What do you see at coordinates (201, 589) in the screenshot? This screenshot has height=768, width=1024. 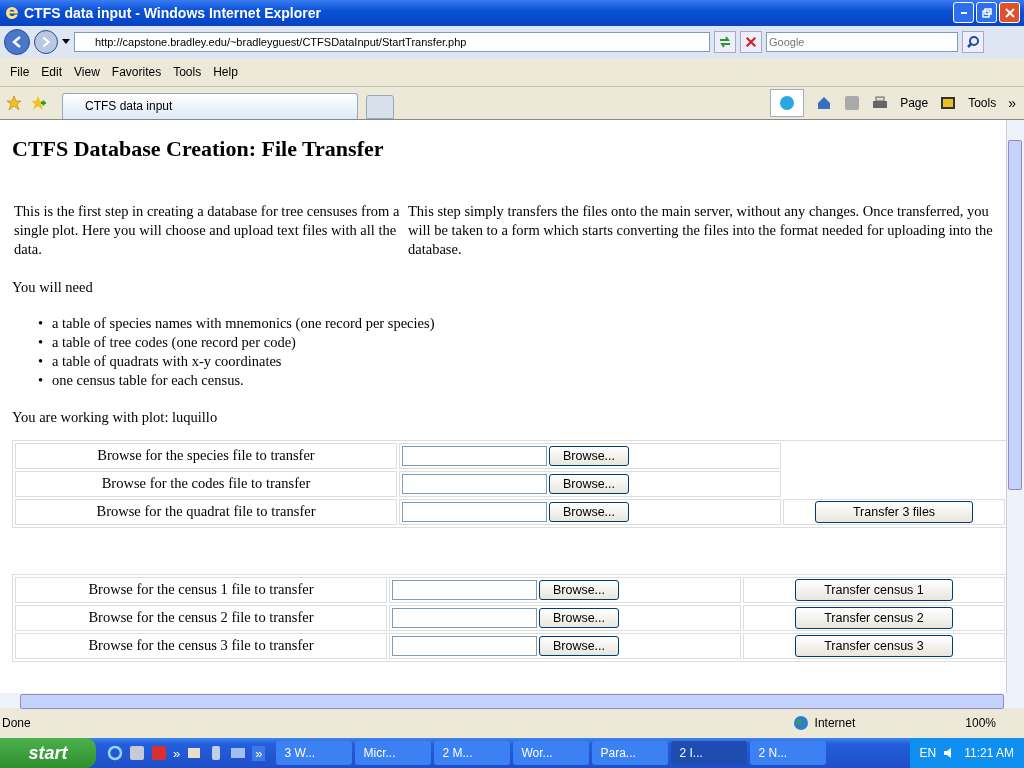 I see `table-cell: Browse for the census 1 file to transfer` at bounding box center [201, 589].